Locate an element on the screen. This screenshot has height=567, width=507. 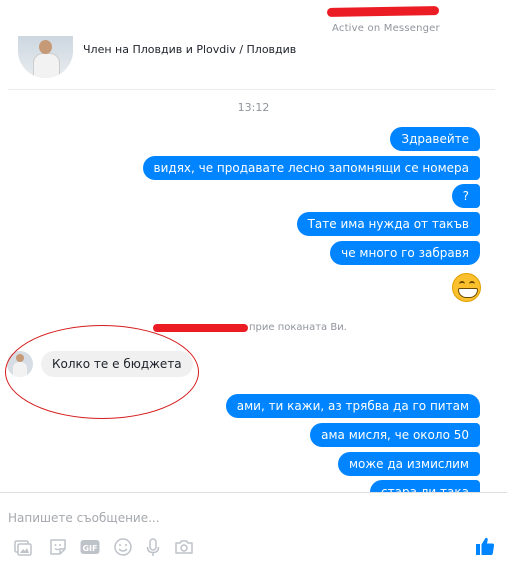
grinning-face-emoji-icon is located at coordinates (466, 287).